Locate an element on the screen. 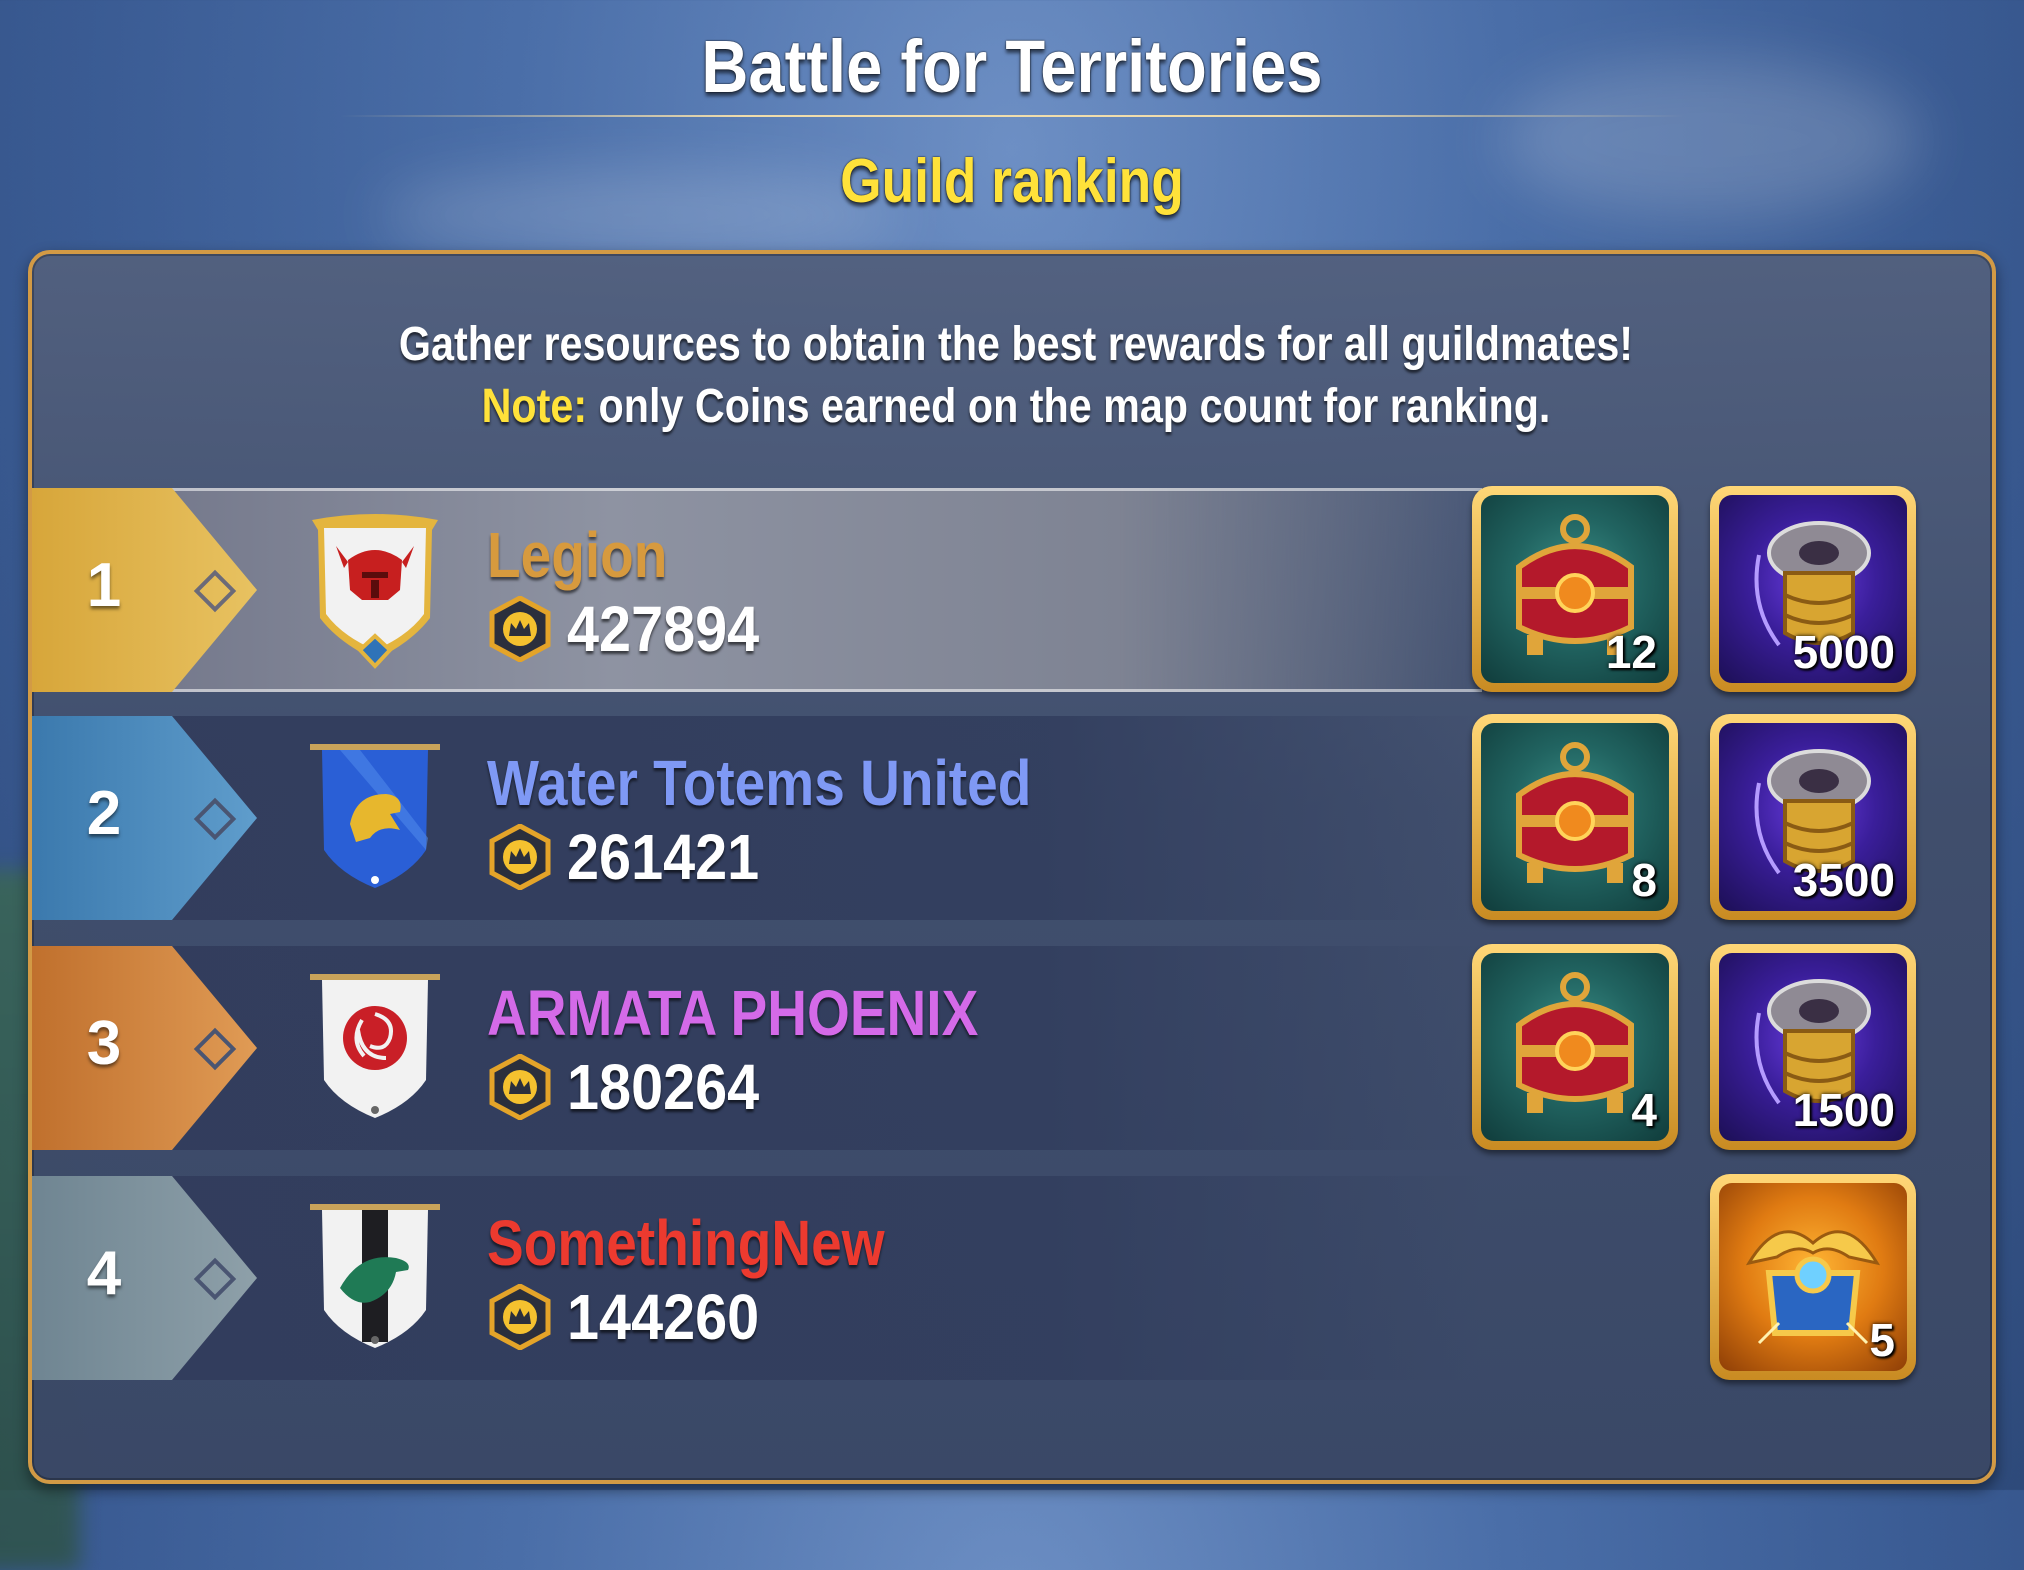  guild-score: 144260 is located at coordinates (663, 1317).